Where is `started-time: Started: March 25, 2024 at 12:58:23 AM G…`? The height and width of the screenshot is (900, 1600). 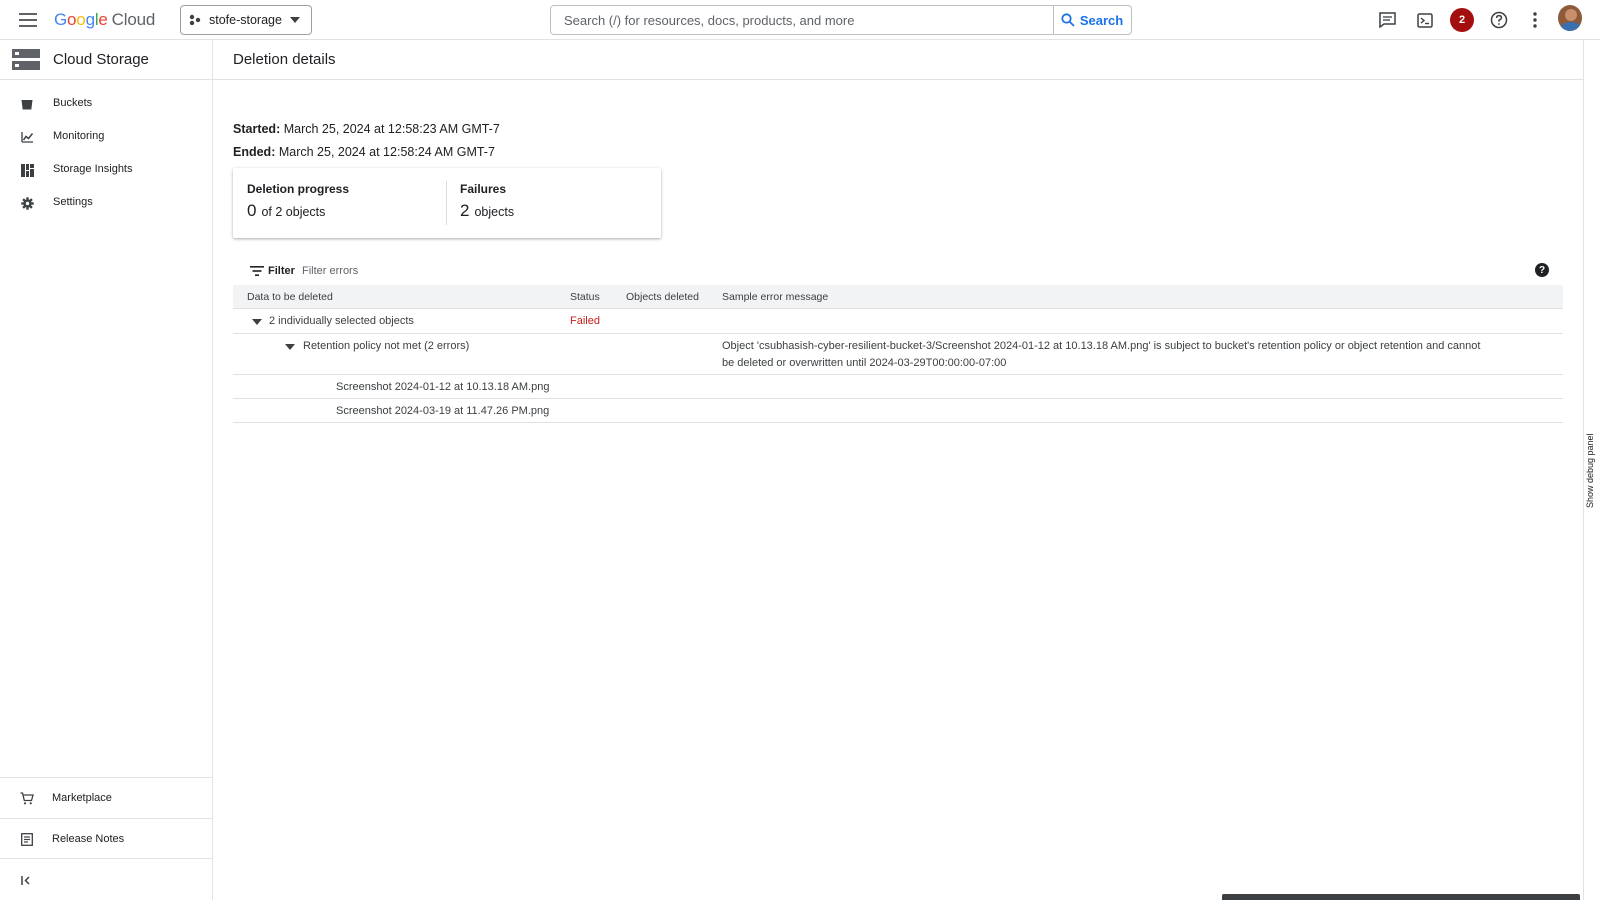
started-time: Started: March 25, 2024 at 12:58:23 AM G… is located at coordinates (366, 129).